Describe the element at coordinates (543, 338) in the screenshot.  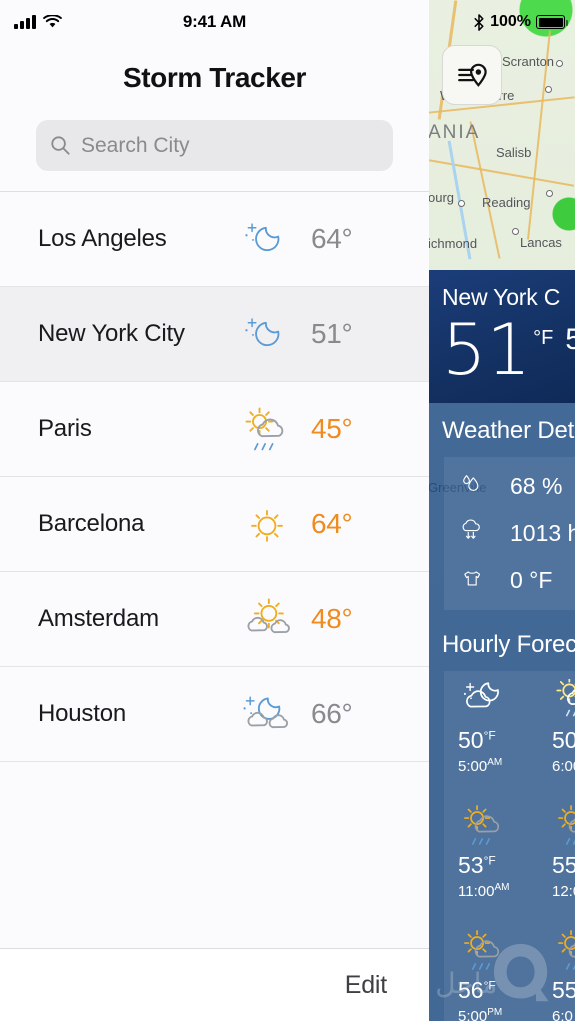
I see `current-temperature-unit: °F` at that location.